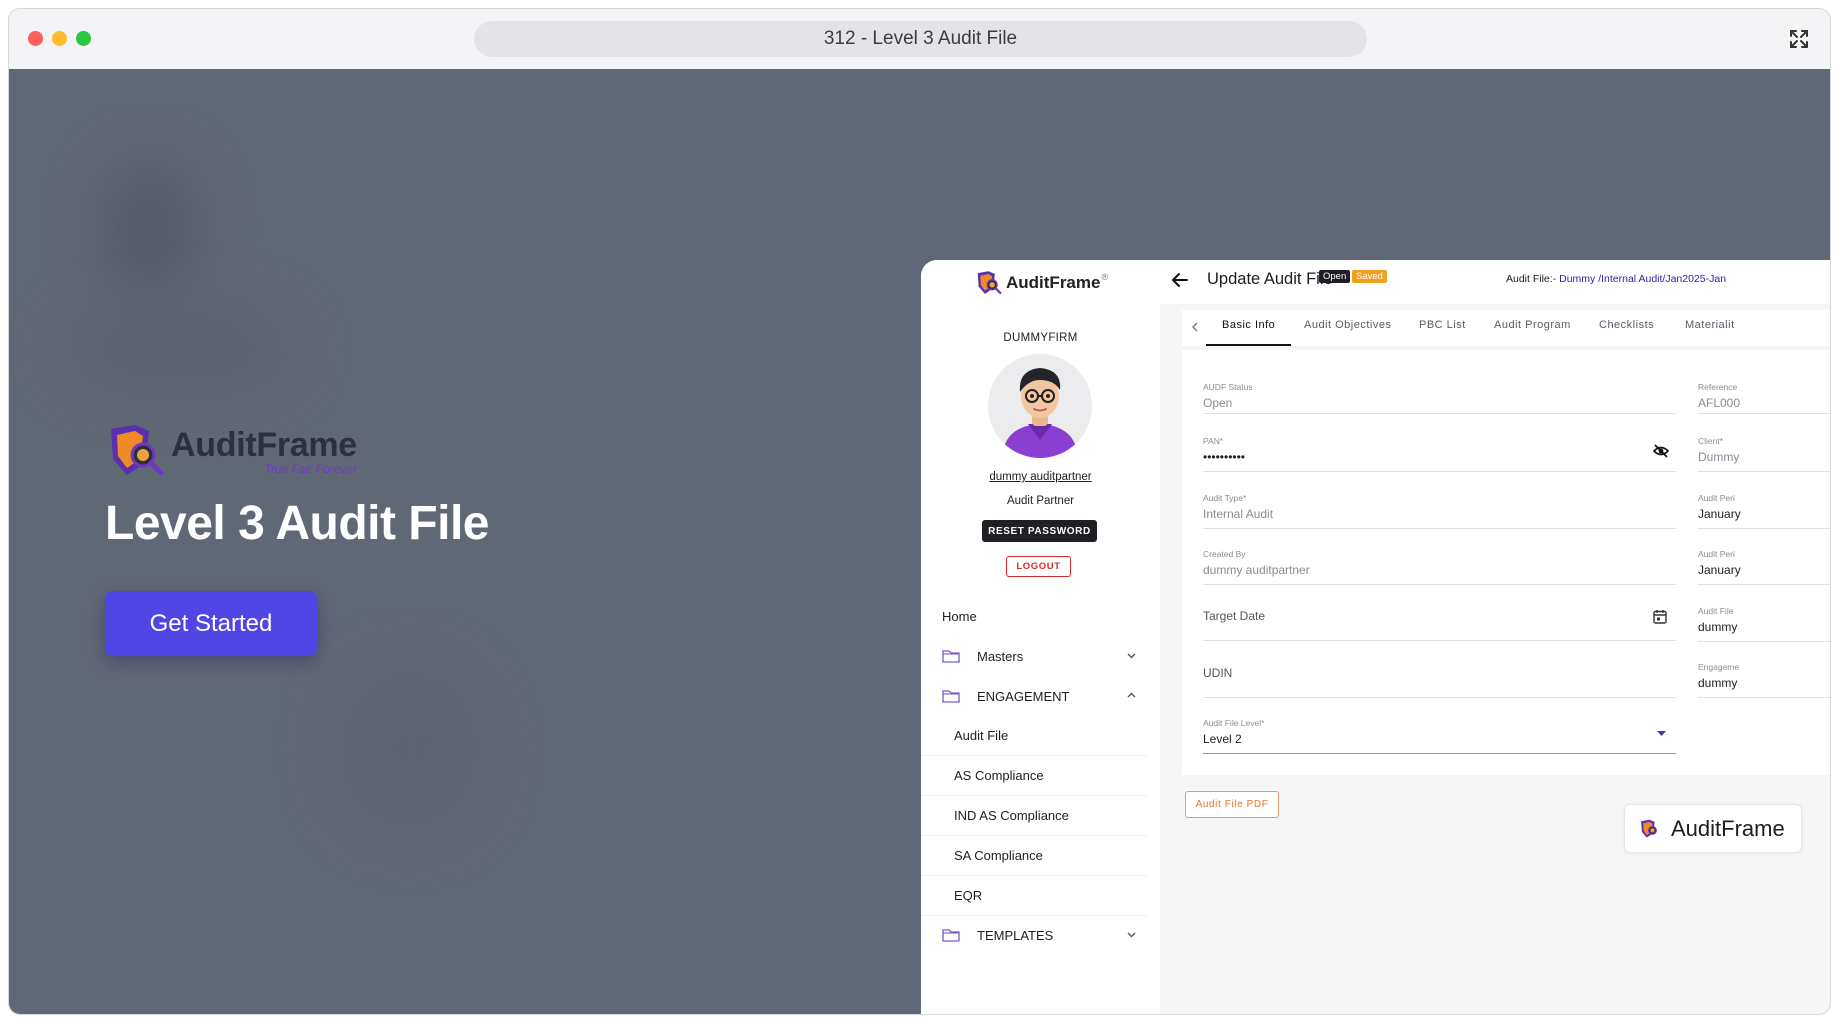 This screenshot has height=1021, width=1839. I want to click on tab-materiality: Materialit, so click(1710, 328).